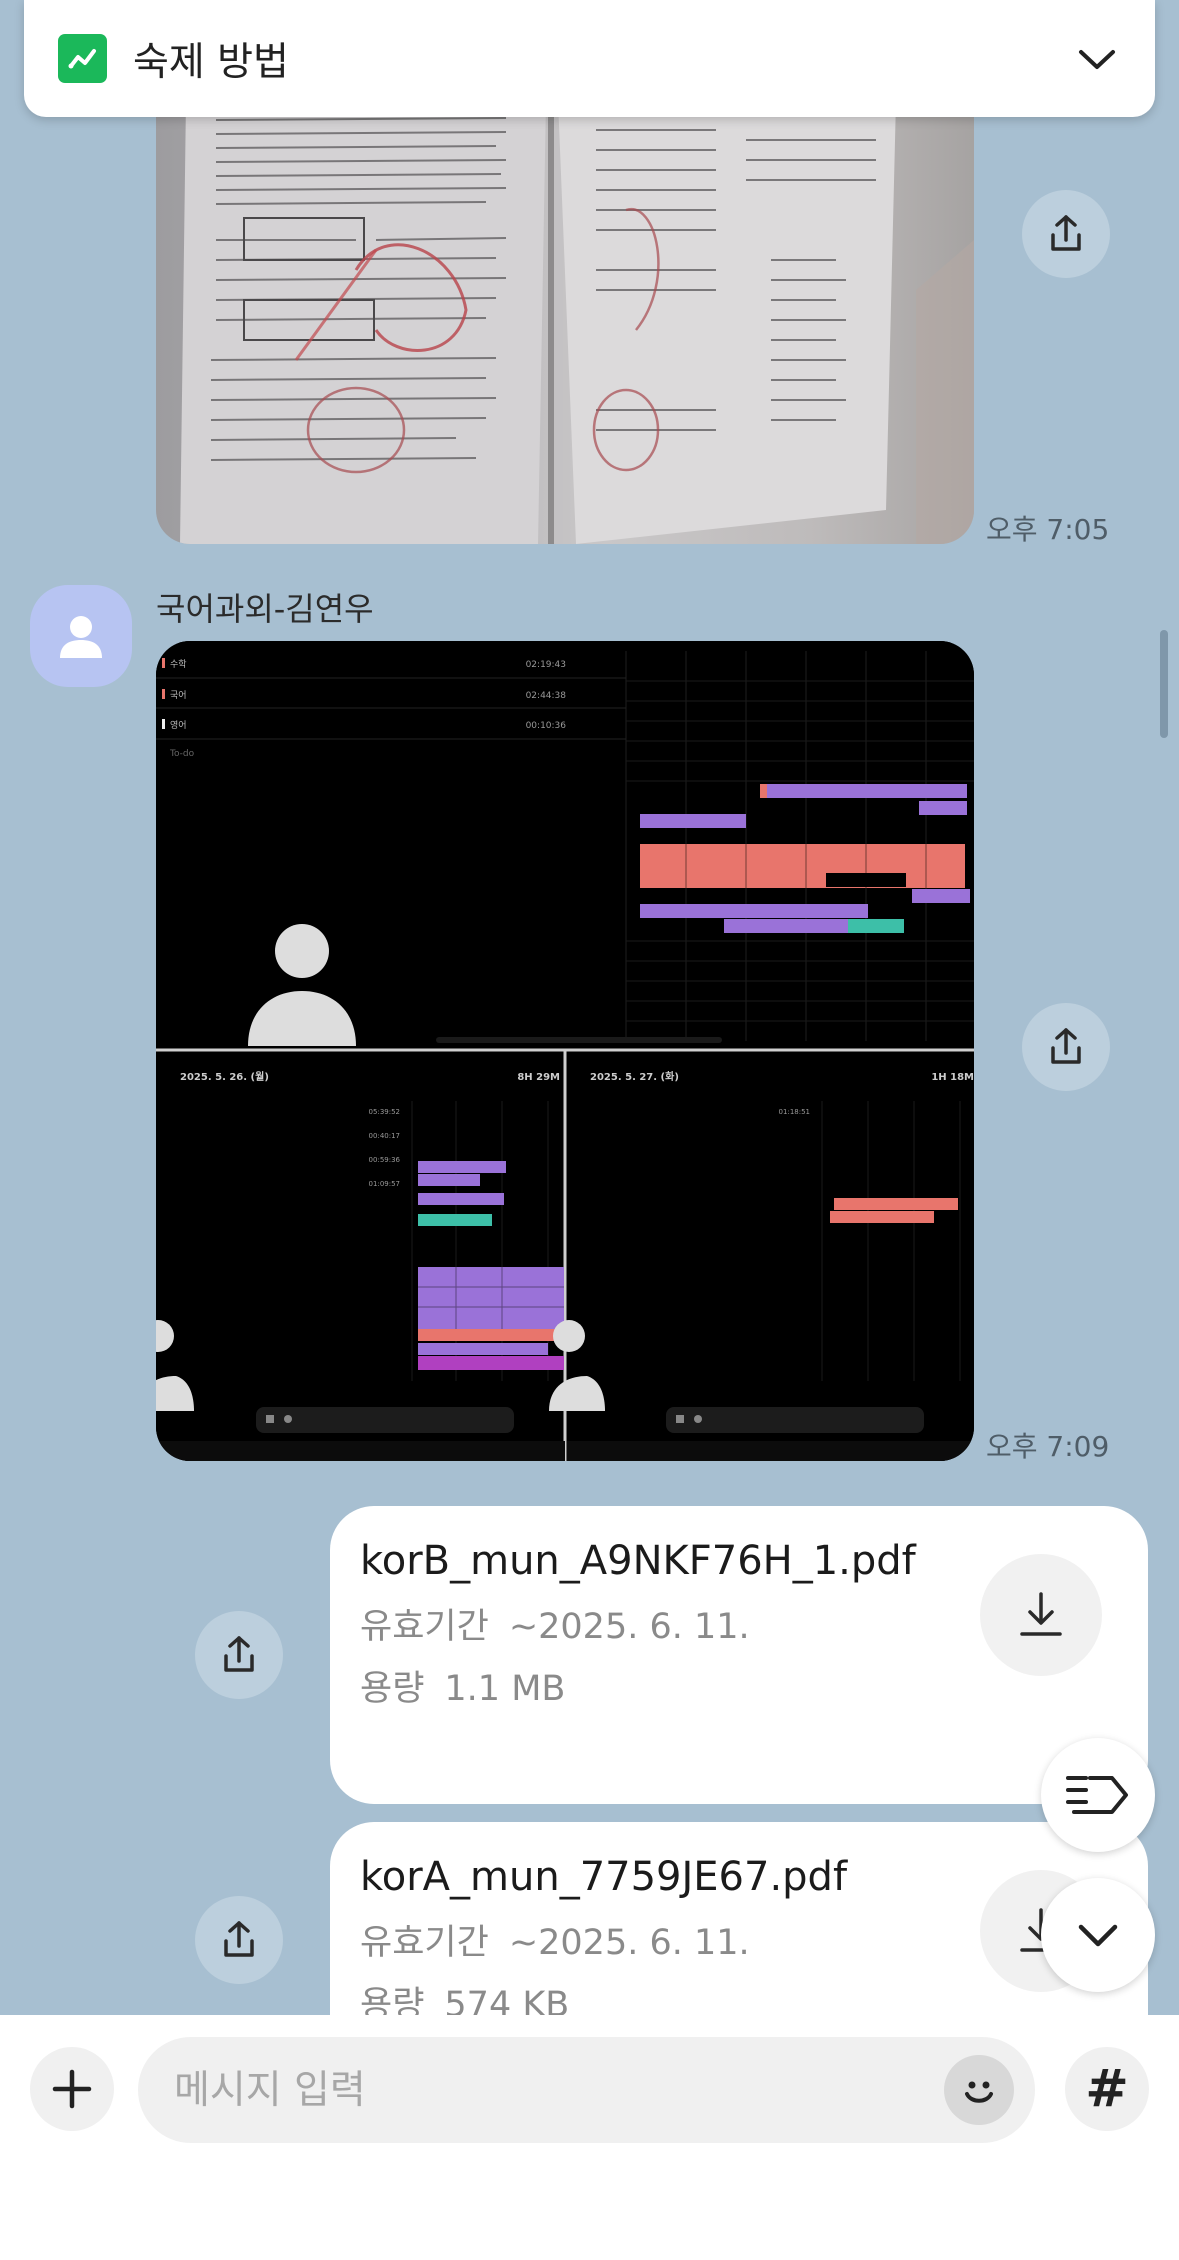  Describe the element at coordinates (384, 1184) in the screenshot. I see `session-time: 01:09:57` at that location.